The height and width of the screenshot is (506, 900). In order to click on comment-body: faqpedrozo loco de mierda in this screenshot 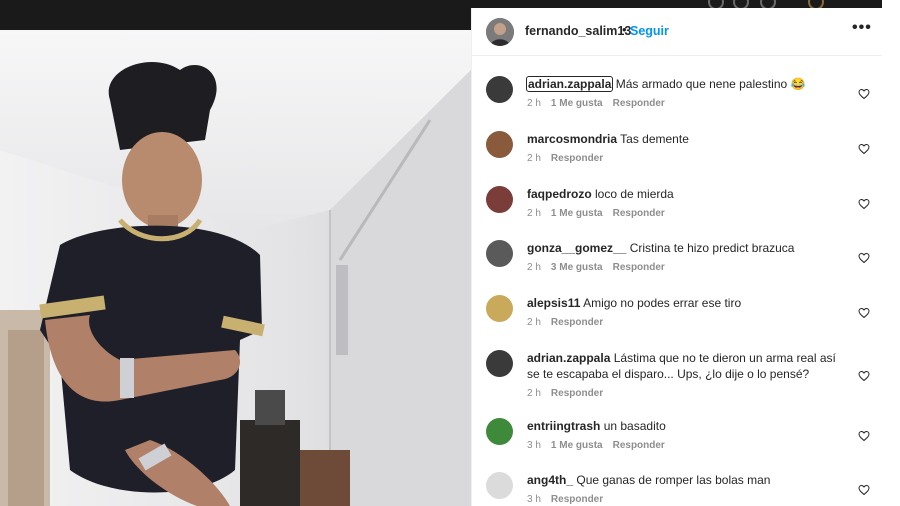, I will do `click(687, 194)`.